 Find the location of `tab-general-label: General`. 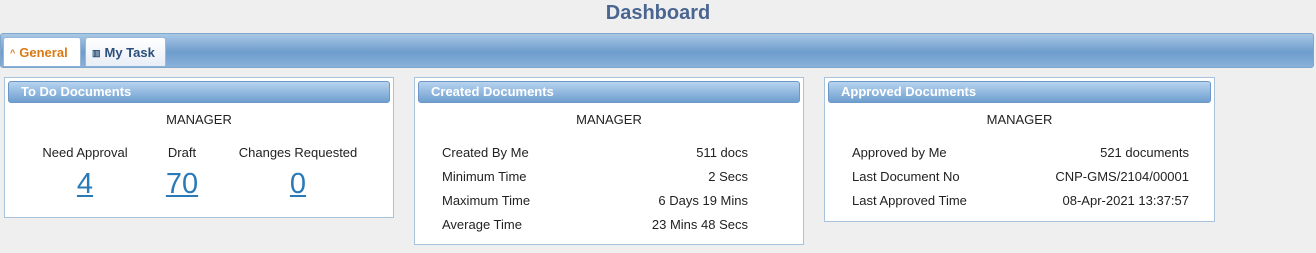

tab-general-label: General is located at coordinates (43, 52).